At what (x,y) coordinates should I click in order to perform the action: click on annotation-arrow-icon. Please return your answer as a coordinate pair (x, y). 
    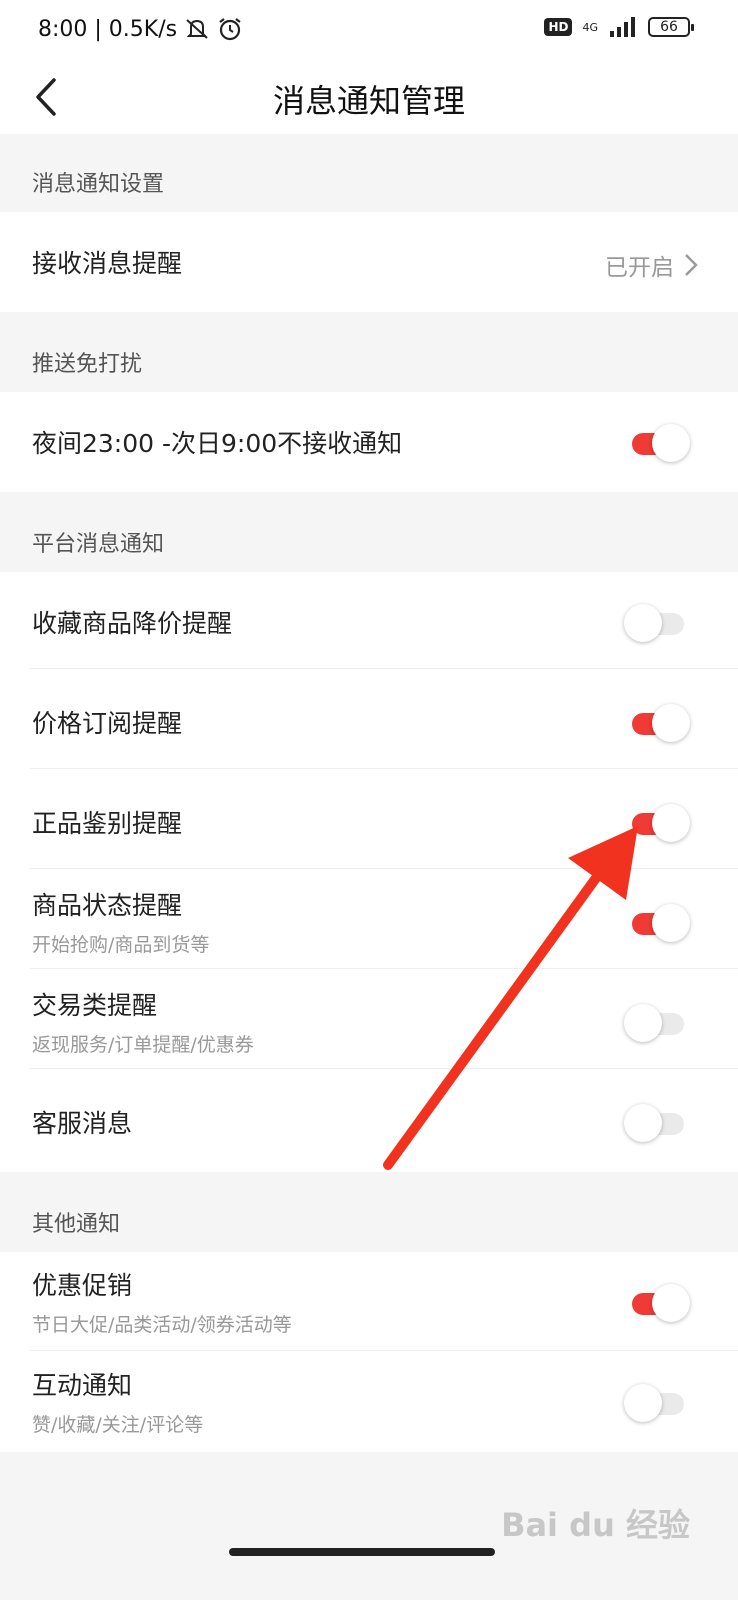
    Looking at the image, I should click on (510, 998).